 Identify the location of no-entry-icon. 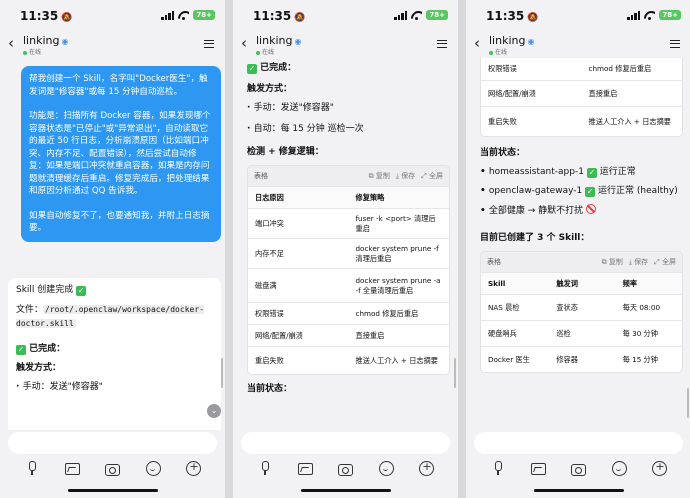
(591, 209).